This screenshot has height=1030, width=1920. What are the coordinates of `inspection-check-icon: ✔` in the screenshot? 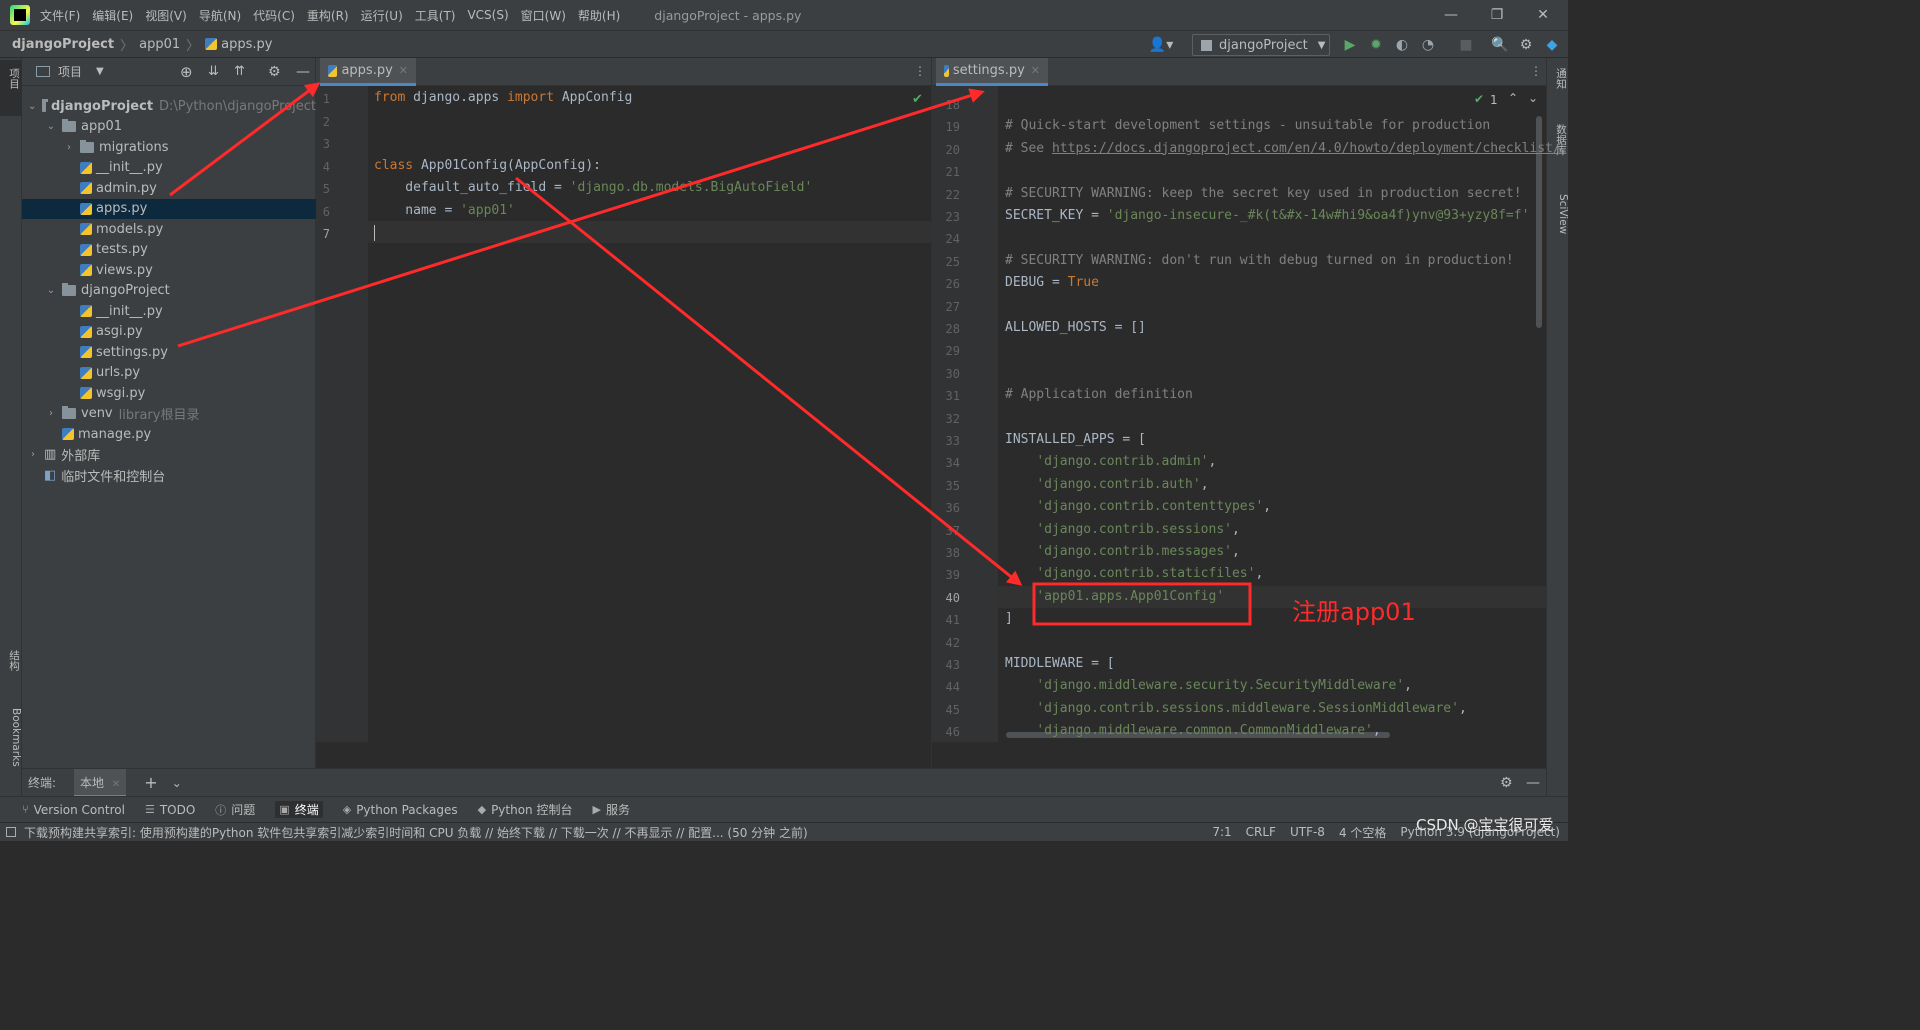 It's located at (1479, 99).